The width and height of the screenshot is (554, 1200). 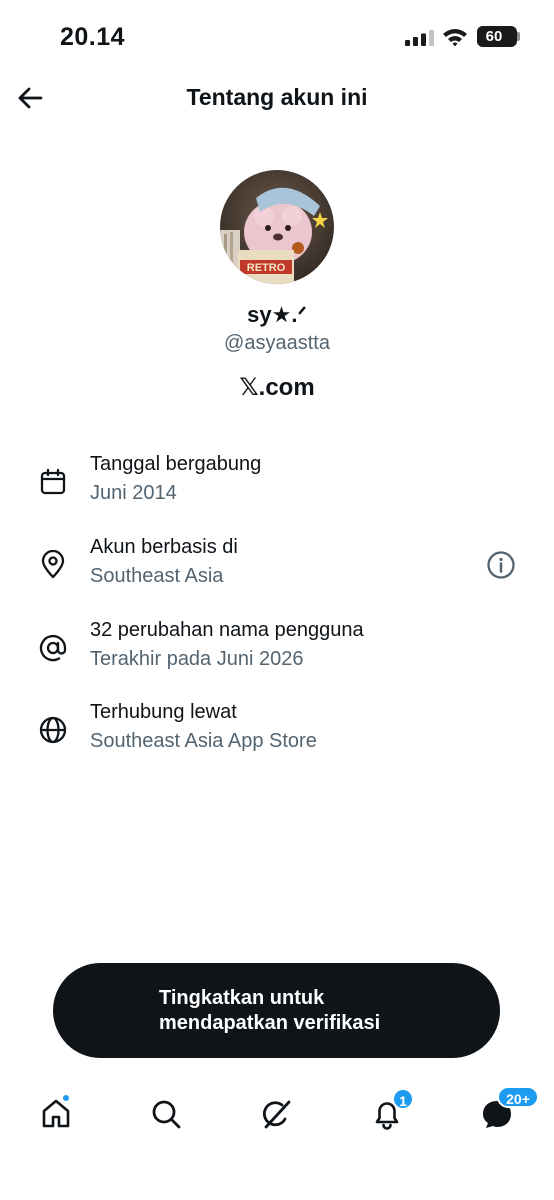 I want to click on arrow-left-icon, so click(x=30, y=98).